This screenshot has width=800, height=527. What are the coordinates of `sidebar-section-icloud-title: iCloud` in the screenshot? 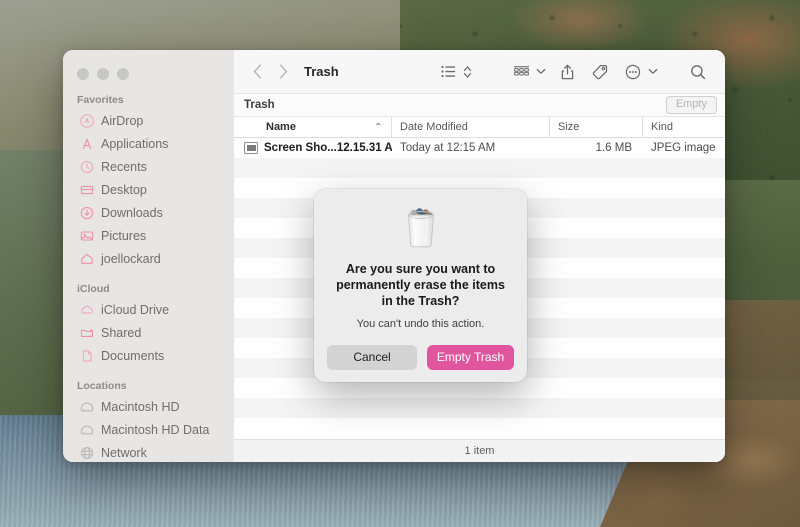 It's located at (93, 289).